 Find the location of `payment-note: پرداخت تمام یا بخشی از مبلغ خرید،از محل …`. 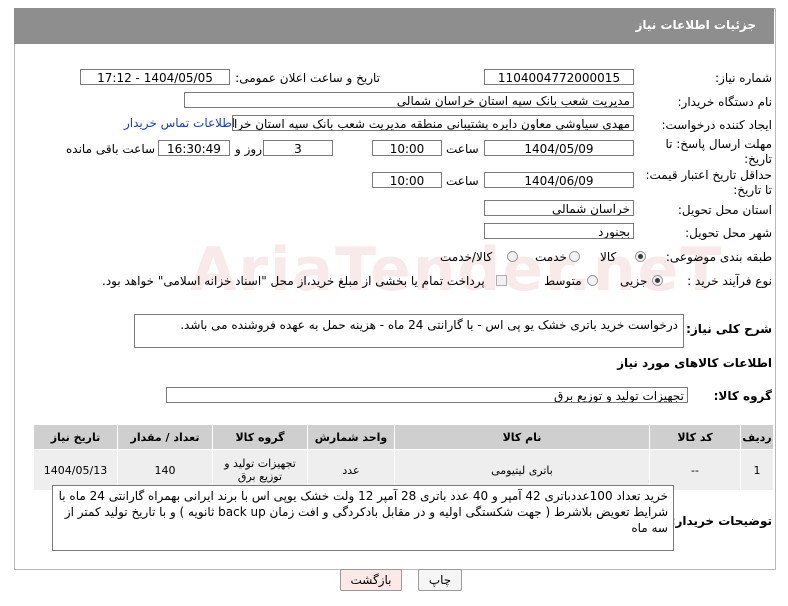

payment-note: پرداخت تمام یا بخشی از مبلغ خرید،از محل … is located at coordinates (293, 281).